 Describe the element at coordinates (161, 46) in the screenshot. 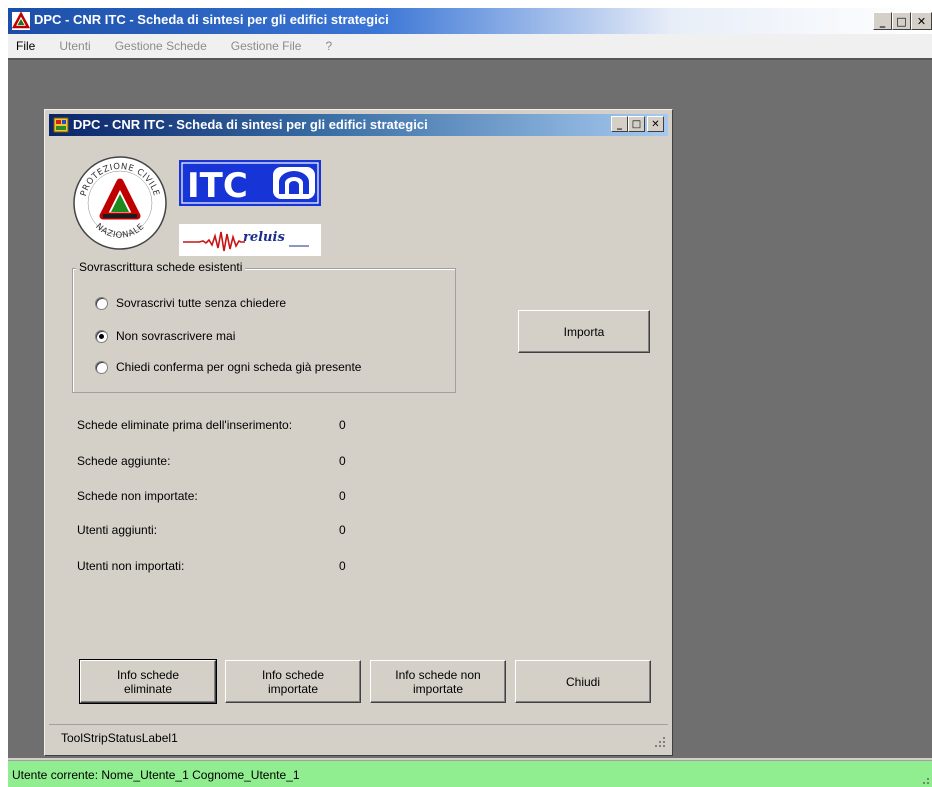

I see `menu-gestione-schede: Gestione Schede` at that location.